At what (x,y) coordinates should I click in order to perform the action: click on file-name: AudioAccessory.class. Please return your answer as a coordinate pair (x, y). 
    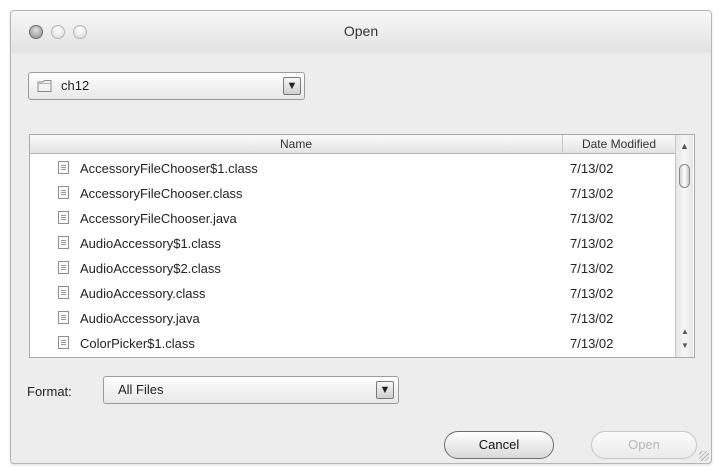
    Looking at the image, I should click on (143, 293).